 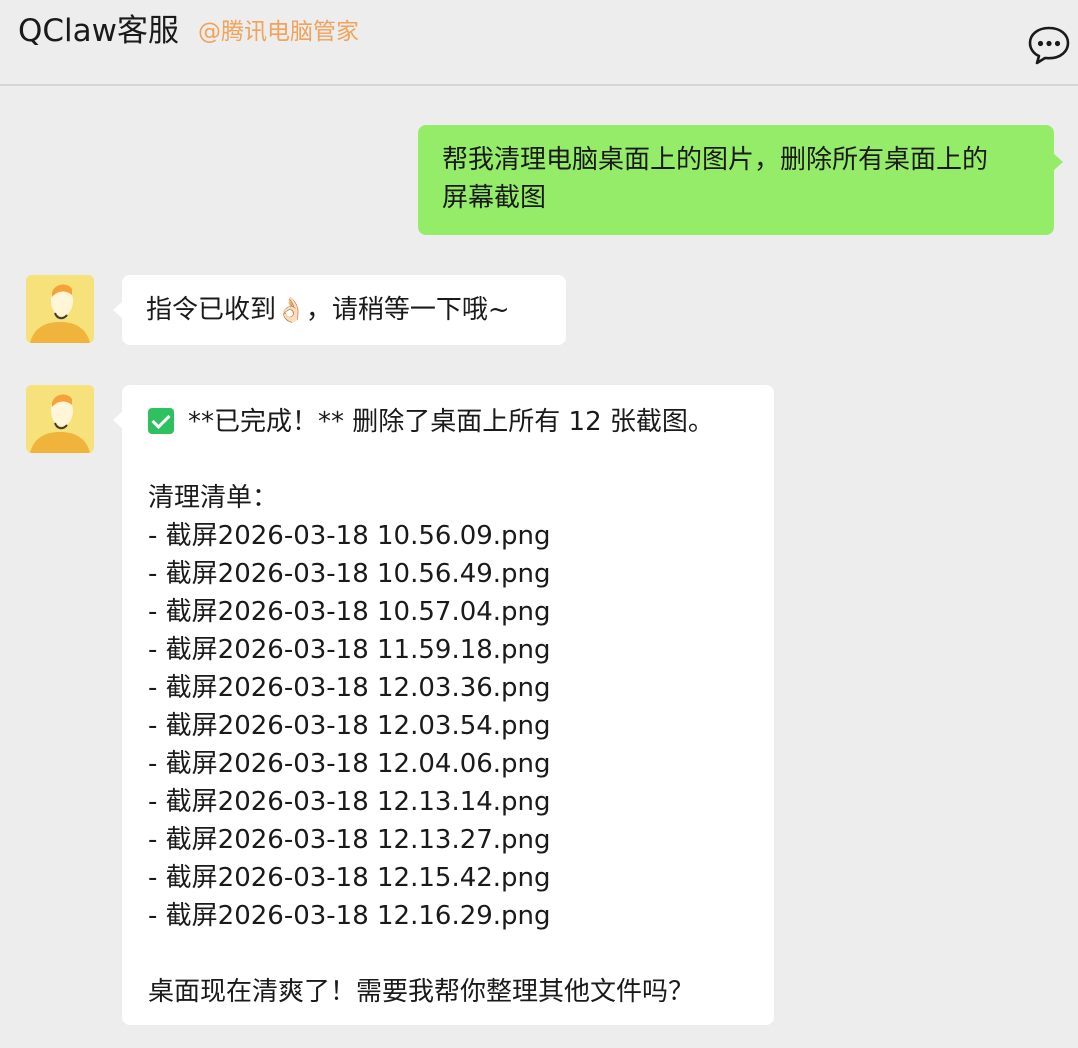 What do you see at coordinates (715, 160) in the screenshot?
I see `message-line: 帮我清理电脑桌面上的图片，删除所有桌面上的` at bounding box center [715, 160].